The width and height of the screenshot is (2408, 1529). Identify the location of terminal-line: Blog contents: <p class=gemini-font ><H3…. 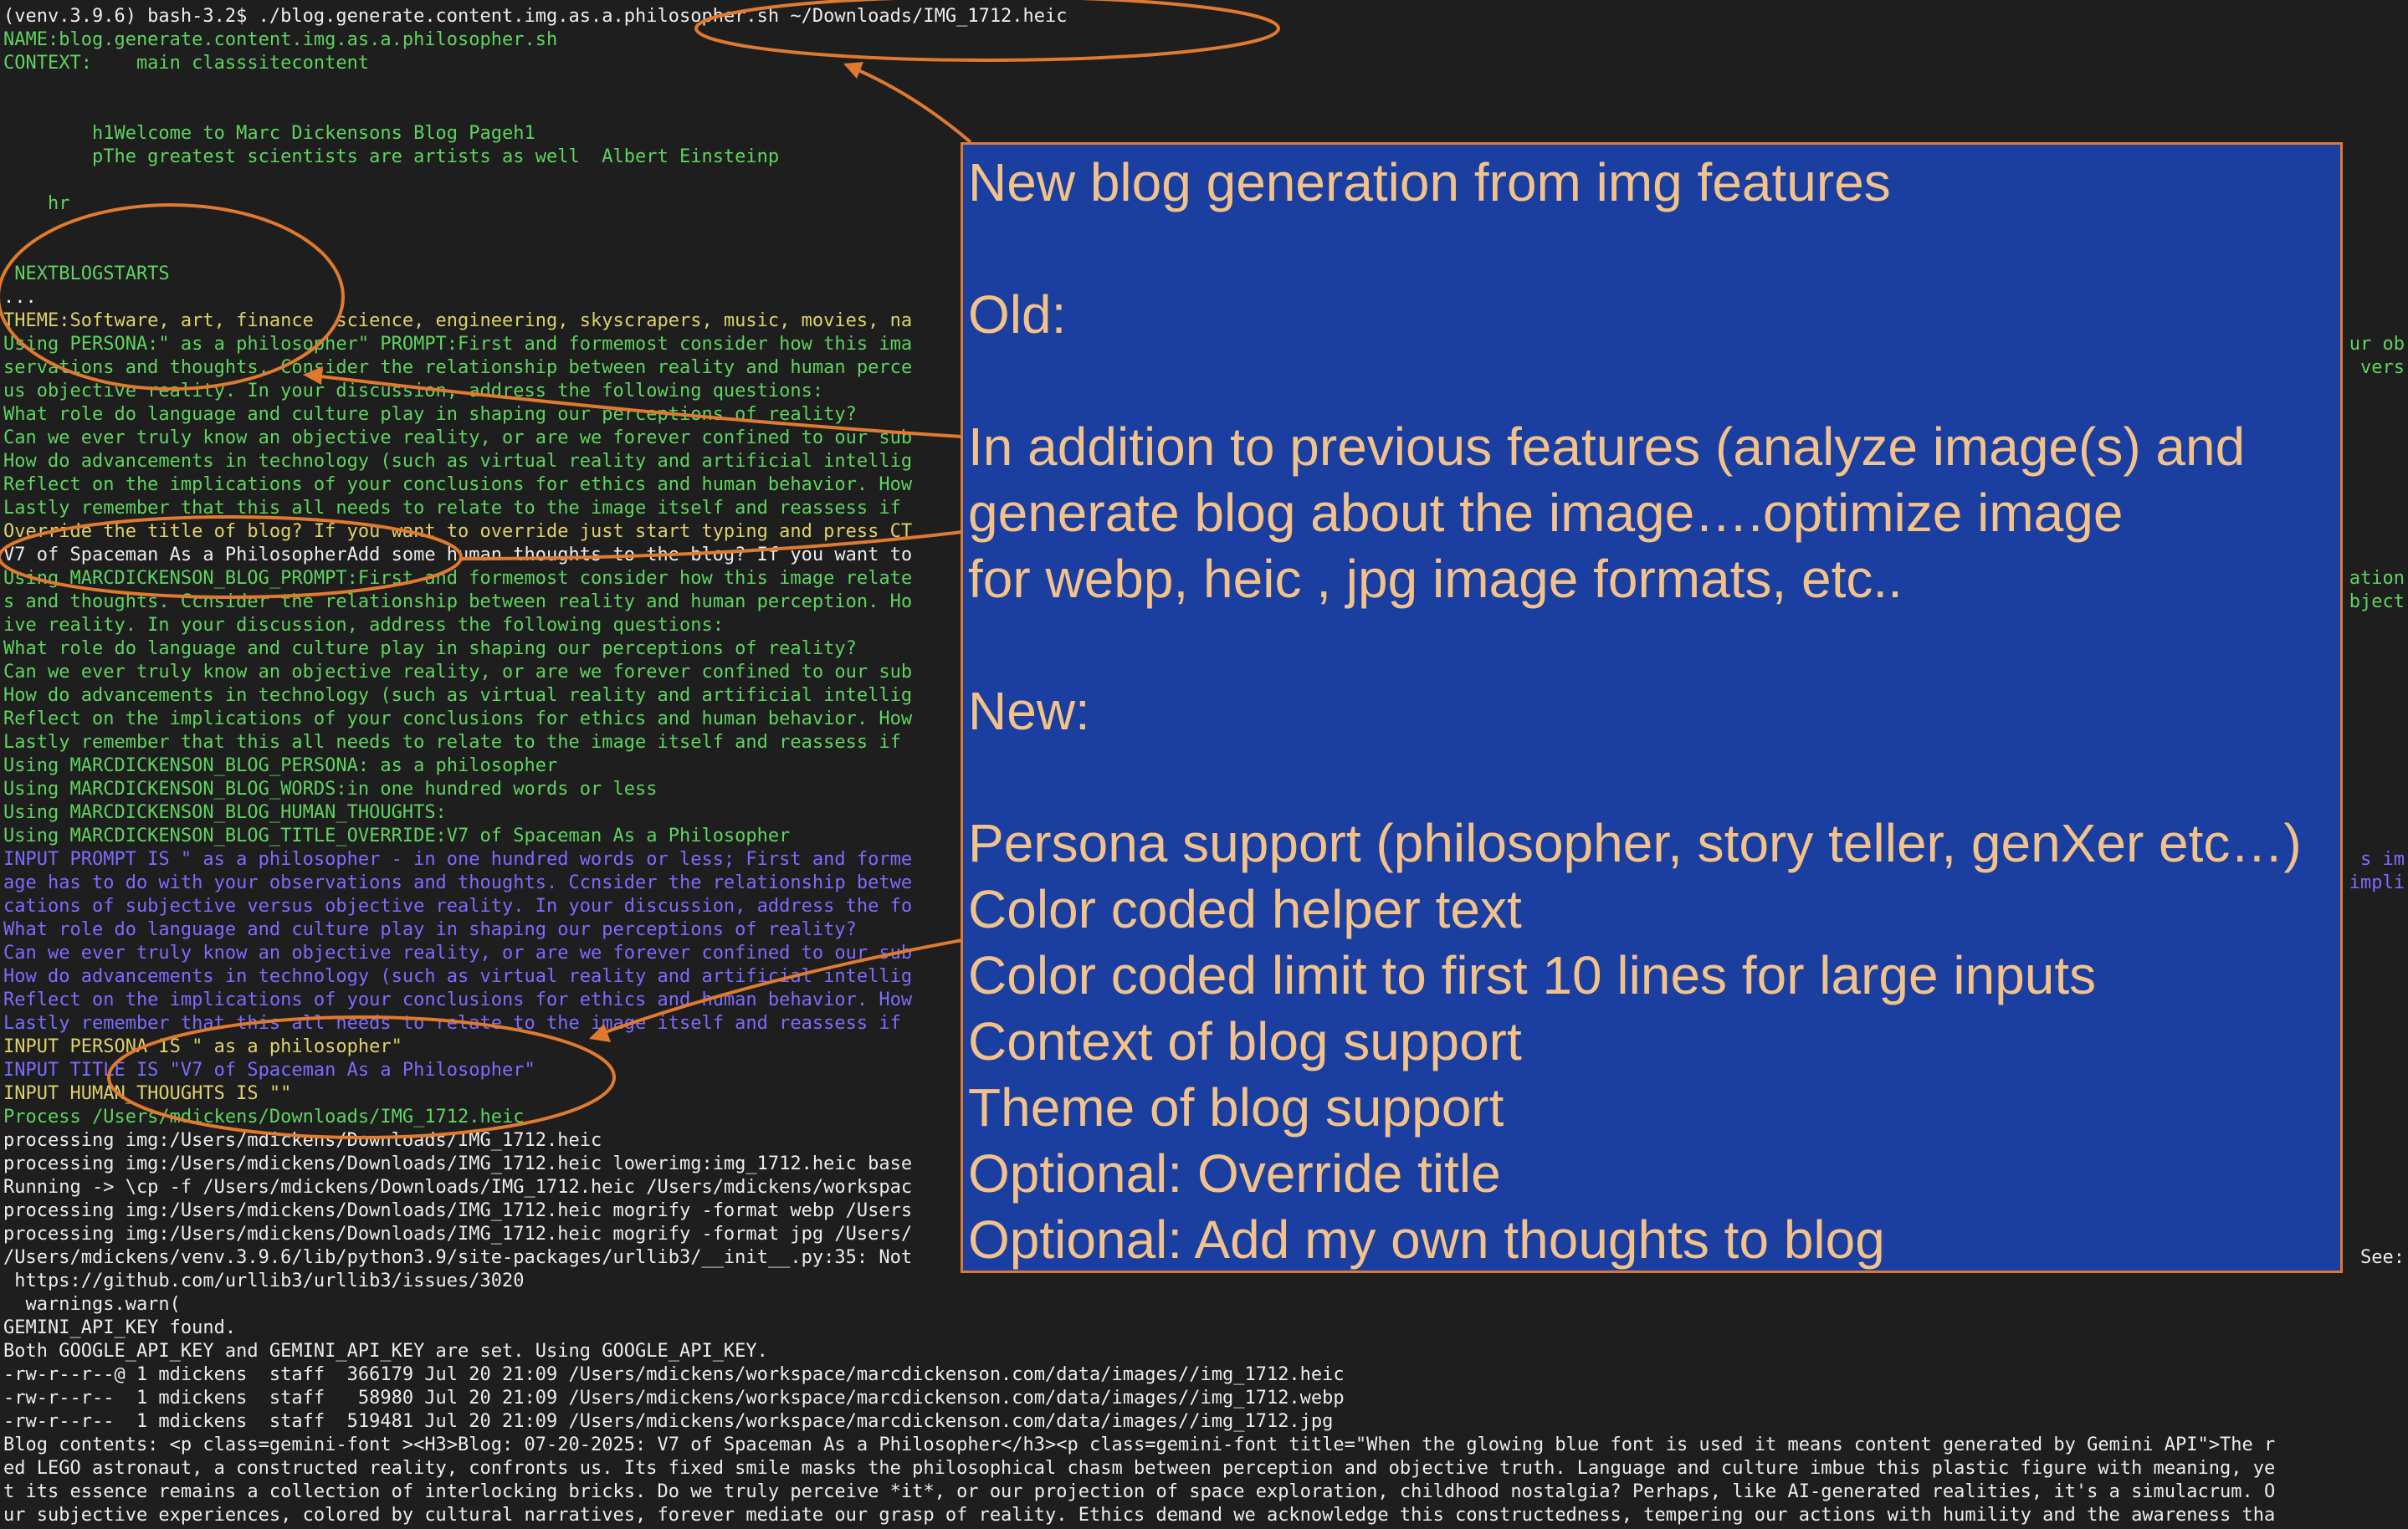
(1139, 1444).